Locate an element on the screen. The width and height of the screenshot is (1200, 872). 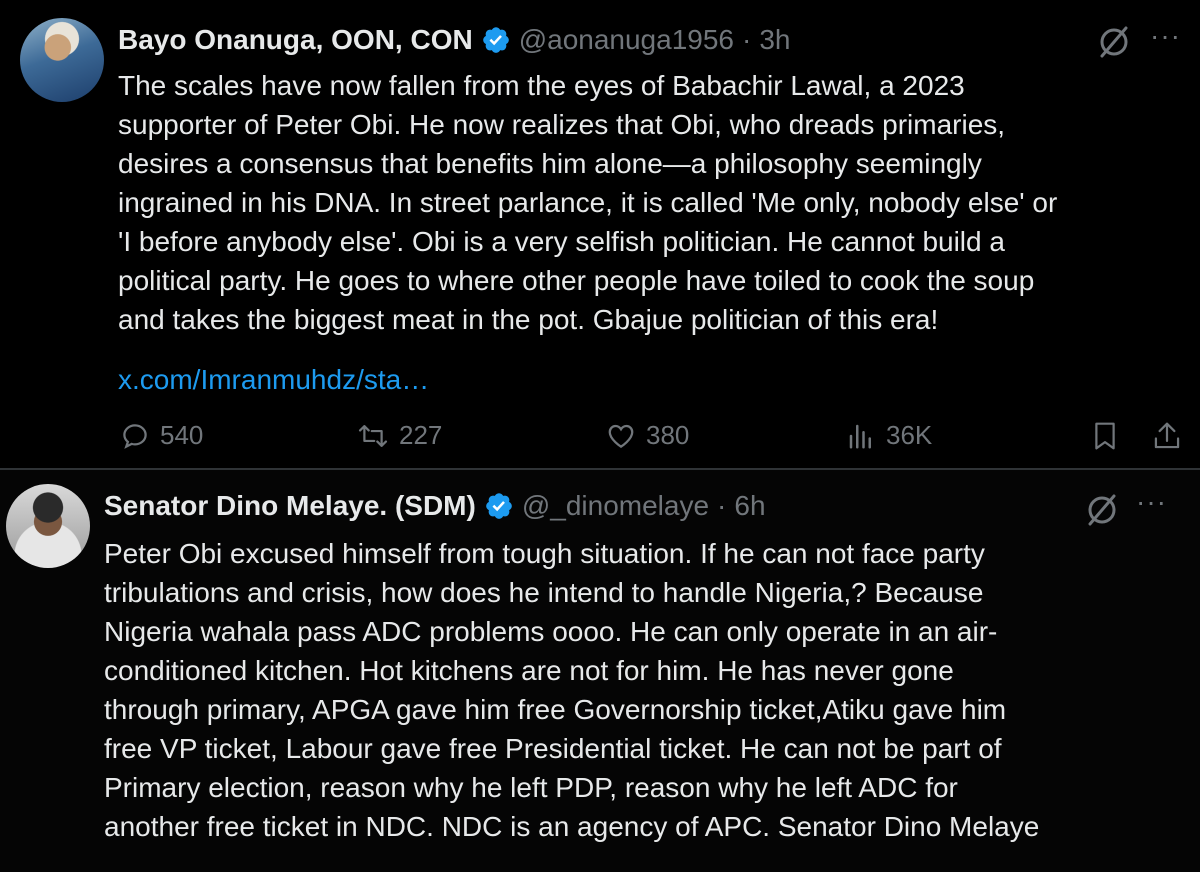
repost-button: 227 is located at coordinates (399, 435).